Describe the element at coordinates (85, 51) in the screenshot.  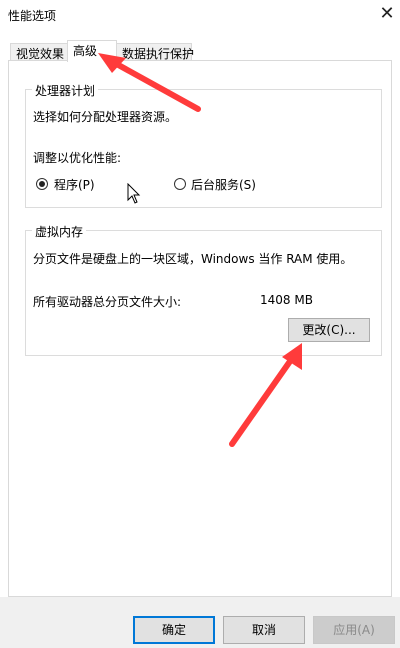
I see `tab-label: 高级` at that location.